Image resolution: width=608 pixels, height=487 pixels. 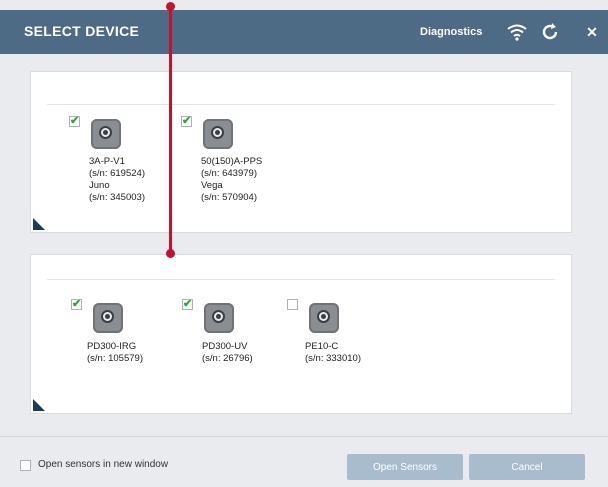 I want to click on cancel-button: Cancel, so click(x=527, y=467).